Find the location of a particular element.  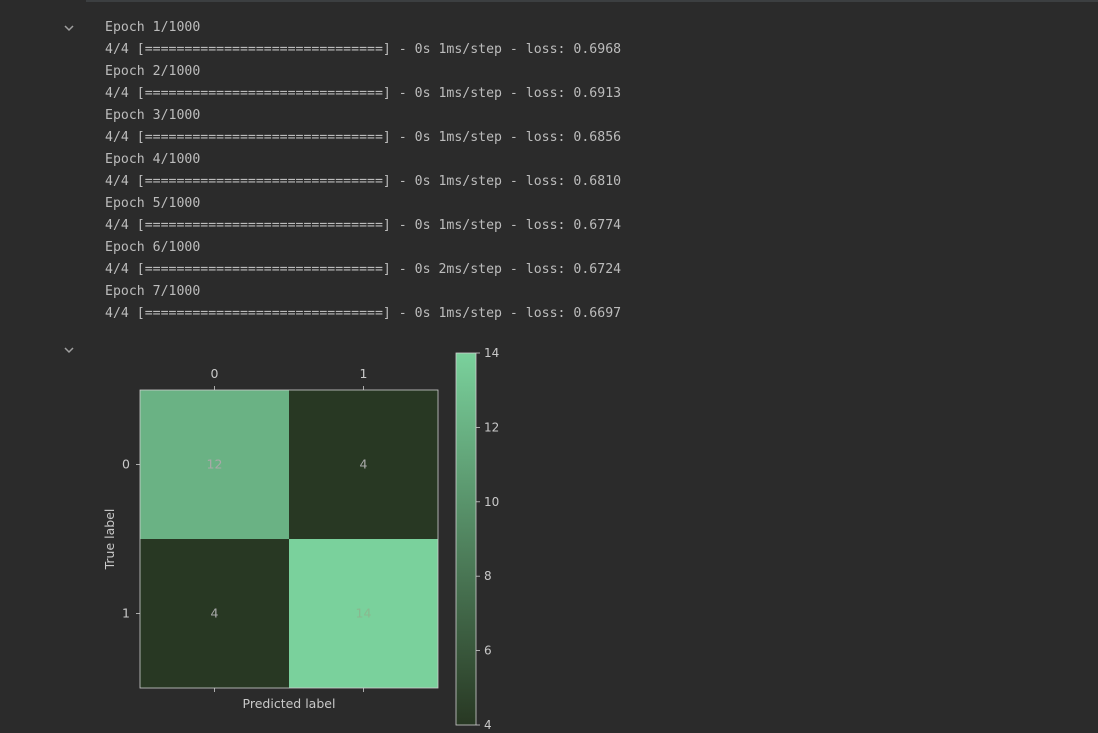

epoch-header-line: Epoch 5/1000 is located at coordinates (153, 203).